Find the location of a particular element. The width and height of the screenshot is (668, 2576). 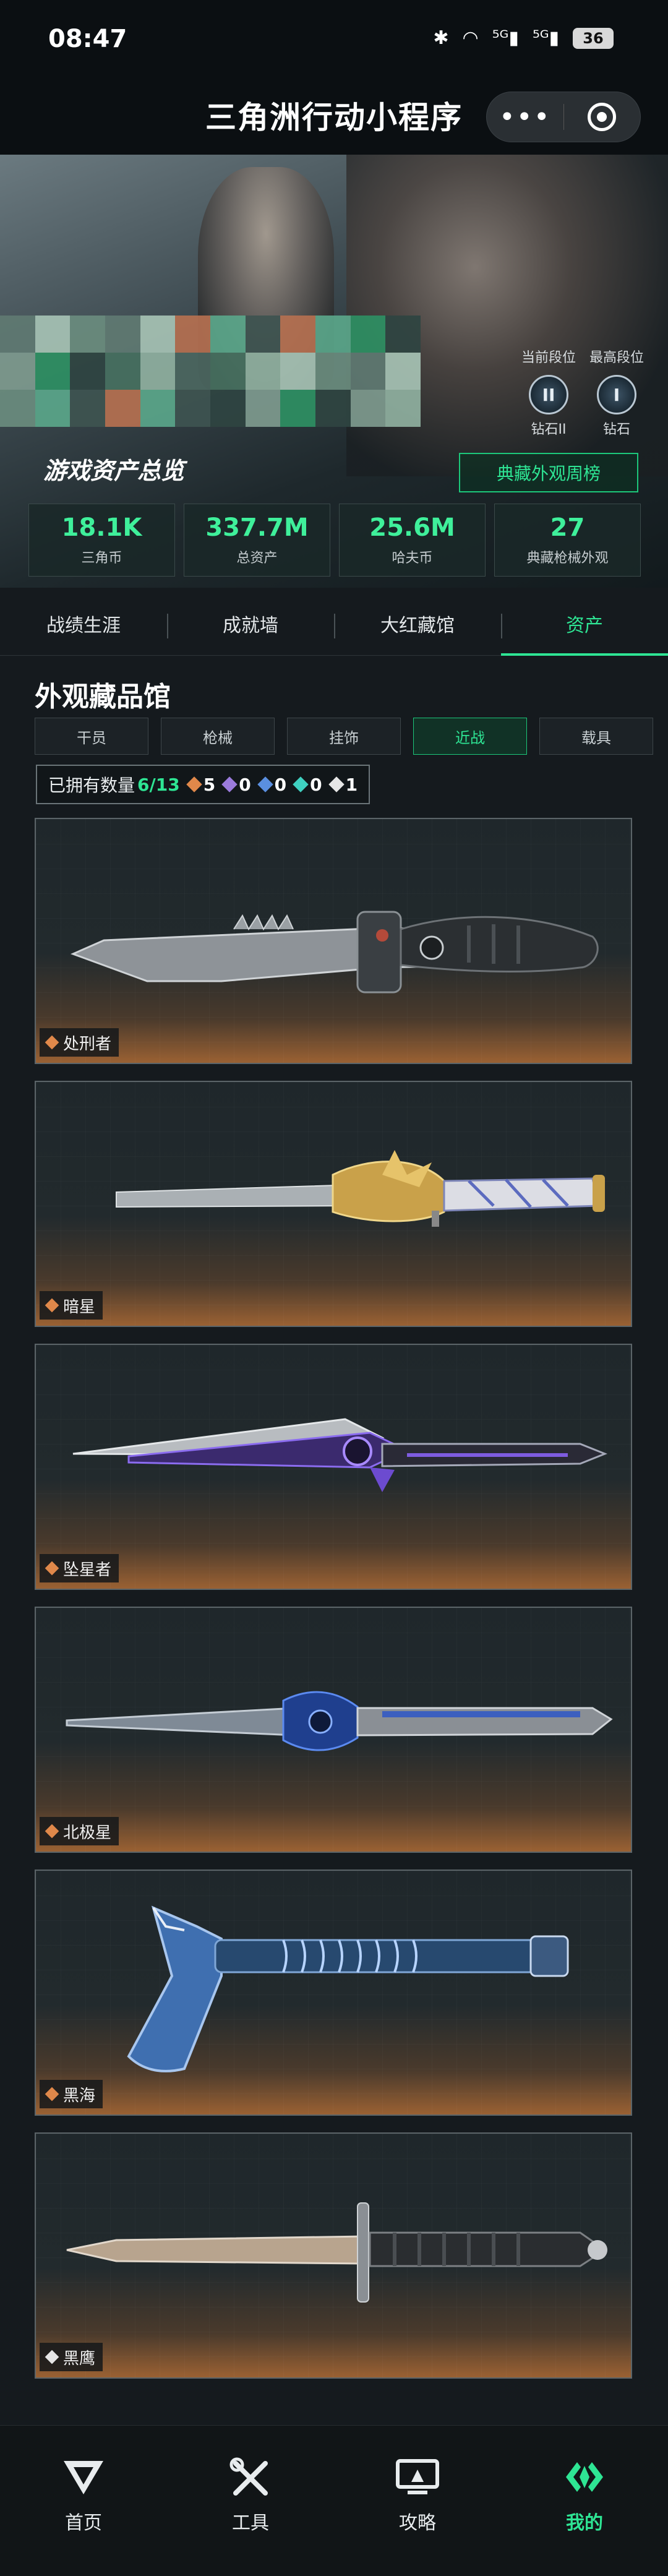

nav-profile: 我的 is located at coordinates (584, 2501).